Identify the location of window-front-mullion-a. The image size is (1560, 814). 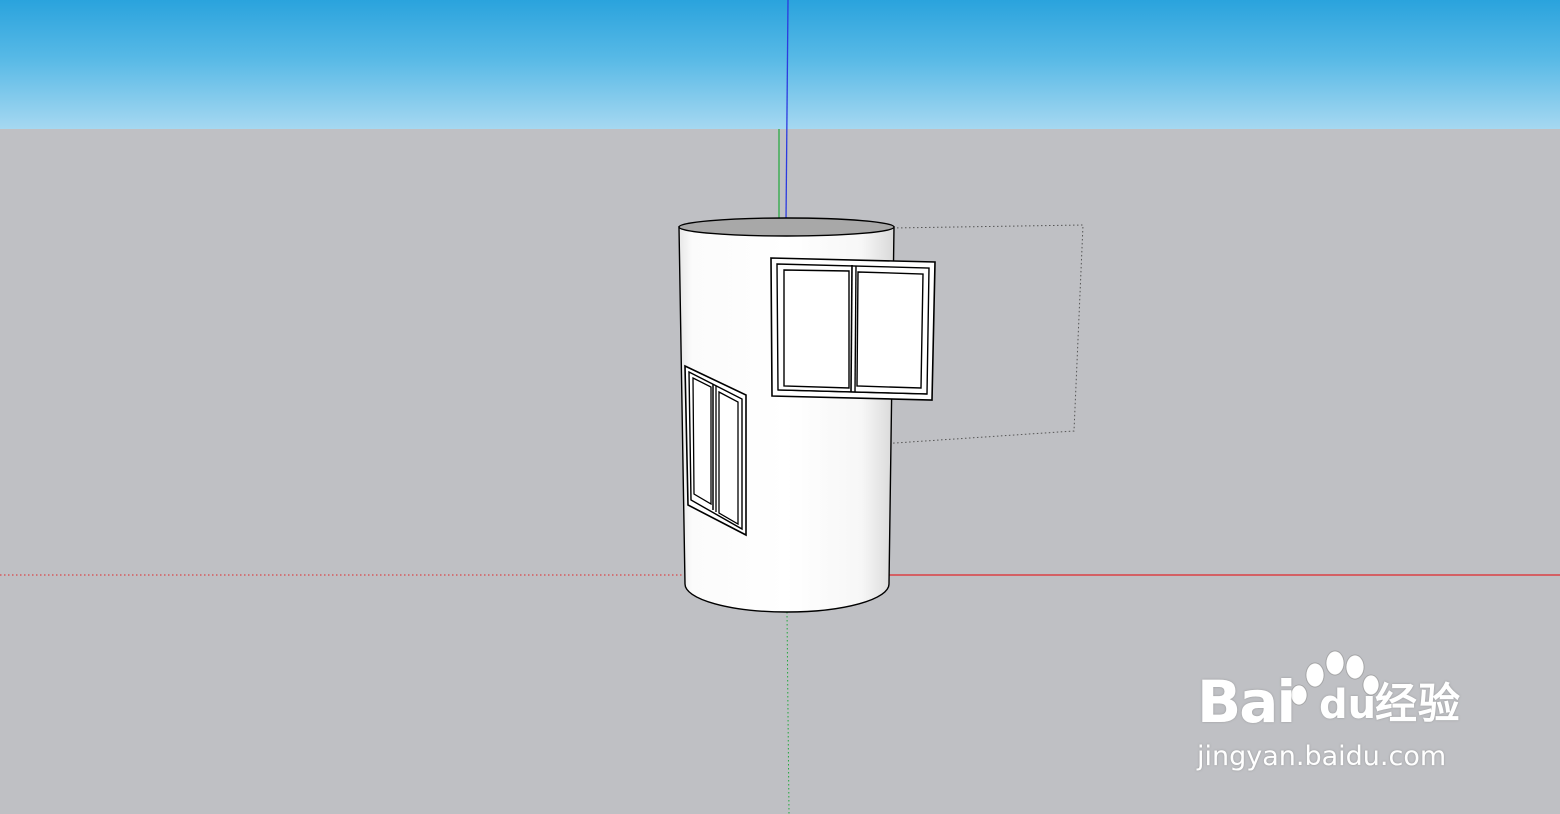
(851, 328).